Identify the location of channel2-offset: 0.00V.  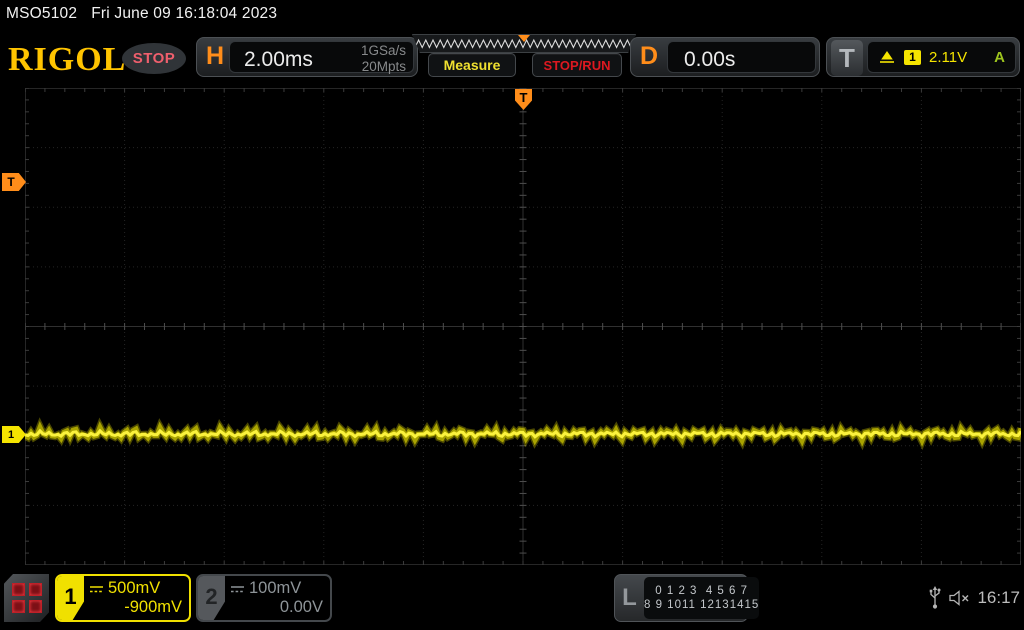
(301, 607).